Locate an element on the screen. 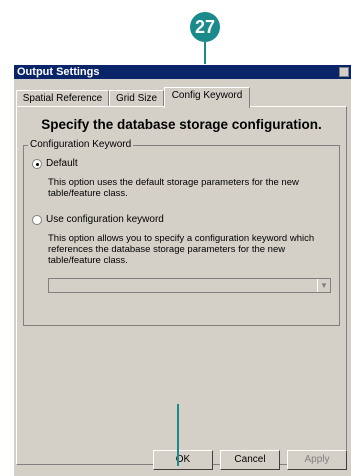 The width and height of the screenshot is (351, 476). config-keyword-select: ▼ is located at coordinates (189, 285).